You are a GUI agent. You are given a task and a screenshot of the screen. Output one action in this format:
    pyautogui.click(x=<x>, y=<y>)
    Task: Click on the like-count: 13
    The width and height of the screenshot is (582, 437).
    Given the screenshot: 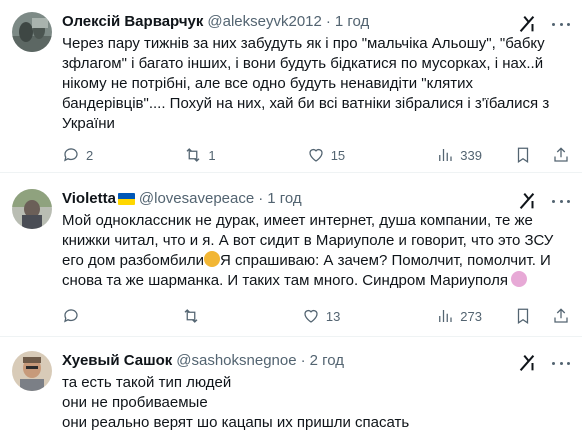 What is the action you would take?
    pyautogui.click(x=333, y=316)
    